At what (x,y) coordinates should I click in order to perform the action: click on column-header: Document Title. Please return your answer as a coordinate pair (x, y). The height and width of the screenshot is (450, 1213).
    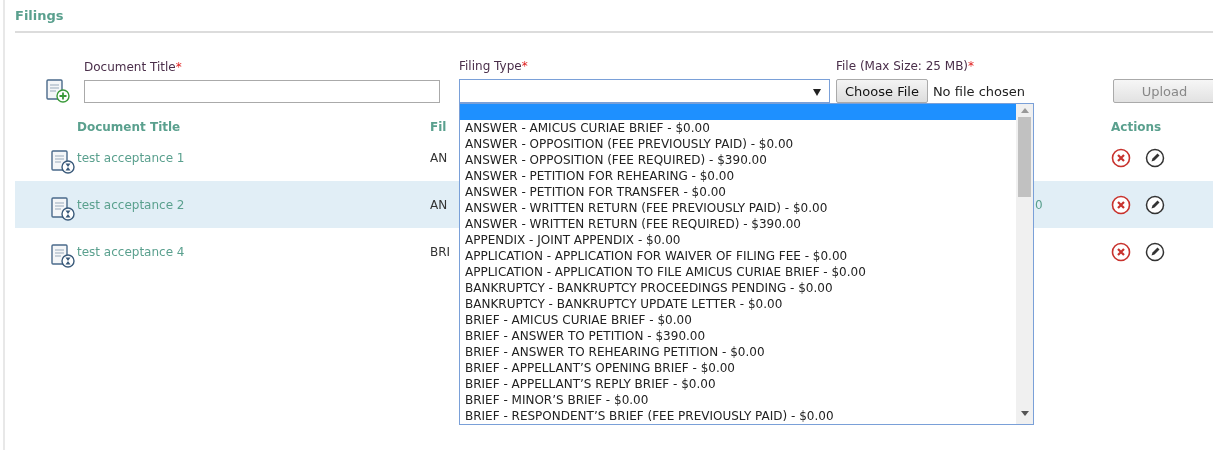
    Looking at the image, I should click on (129, 127).